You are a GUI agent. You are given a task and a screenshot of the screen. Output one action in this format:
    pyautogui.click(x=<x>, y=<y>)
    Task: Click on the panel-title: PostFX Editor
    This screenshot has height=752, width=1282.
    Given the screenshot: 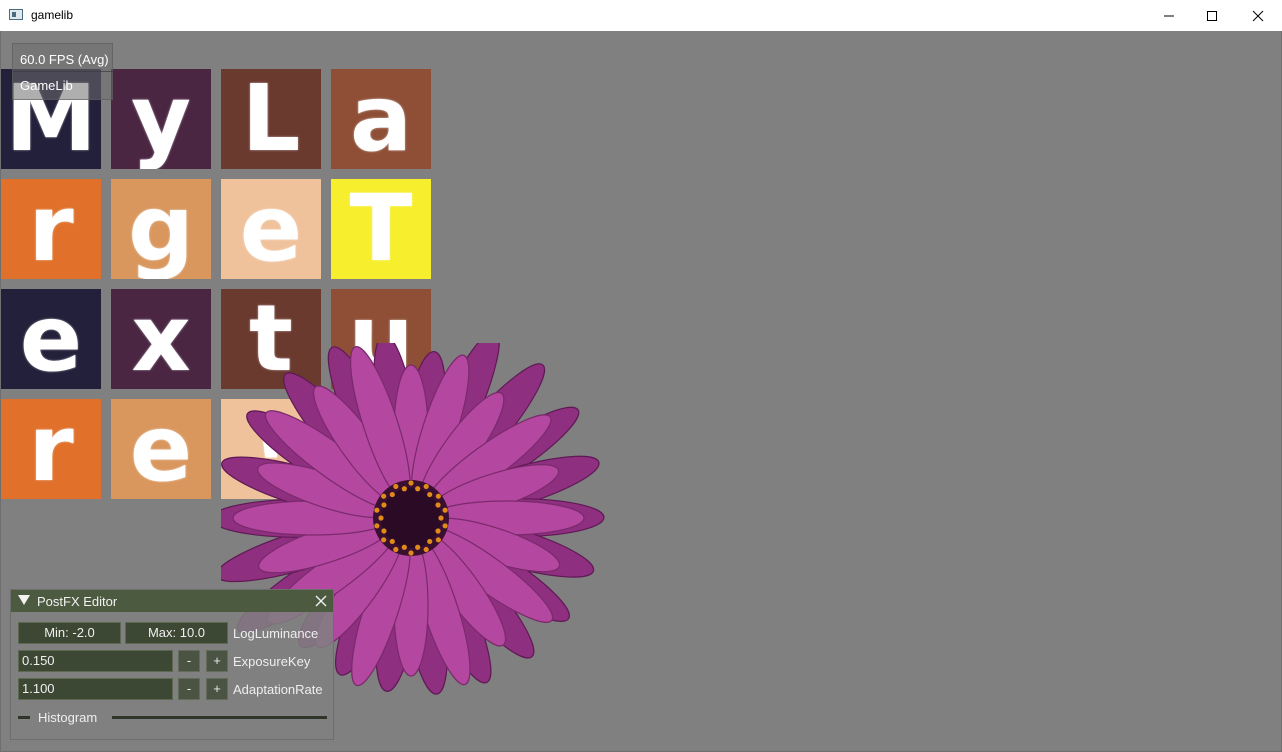 What is the action you would take?
    pyautogui.click(x=77, y=601)
    